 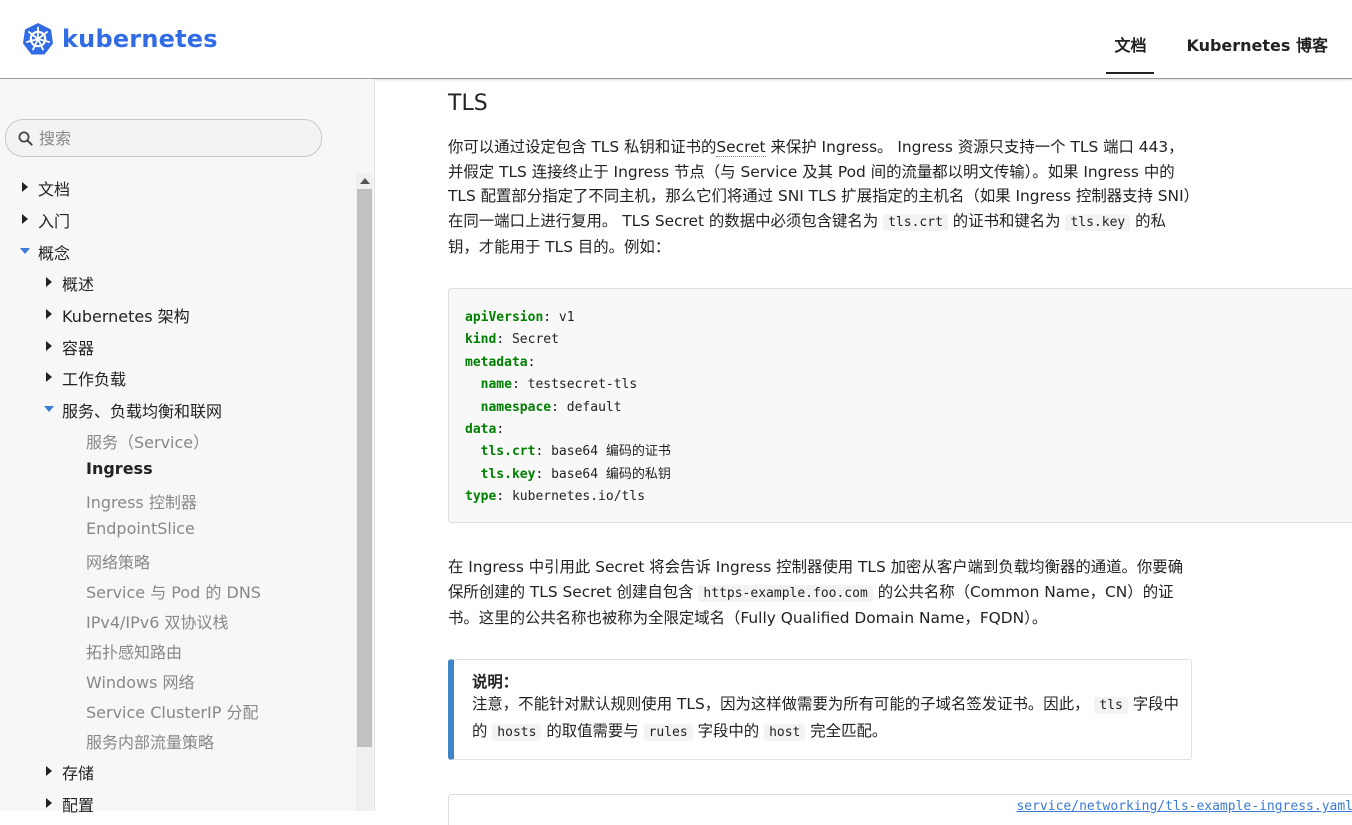 What do you see at coordinates (496, 362) in the screenshot?
I see `code-key: metadata` at bounding box center [496, 362].